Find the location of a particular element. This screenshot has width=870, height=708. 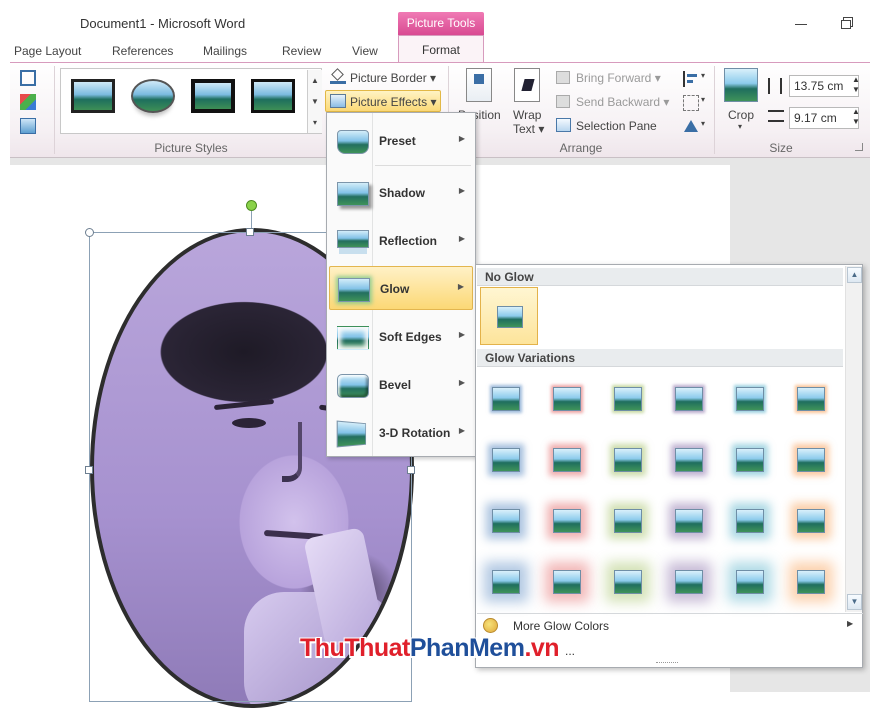

picture-effects-icon is located at coordinates (338, 101).